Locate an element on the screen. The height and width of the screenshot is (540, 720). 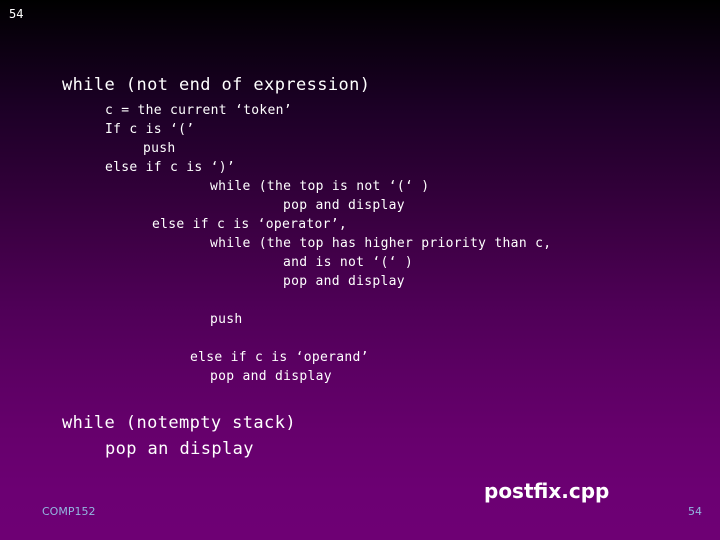
code-line: while (not end of expression) is located at coordinates (216, 85).